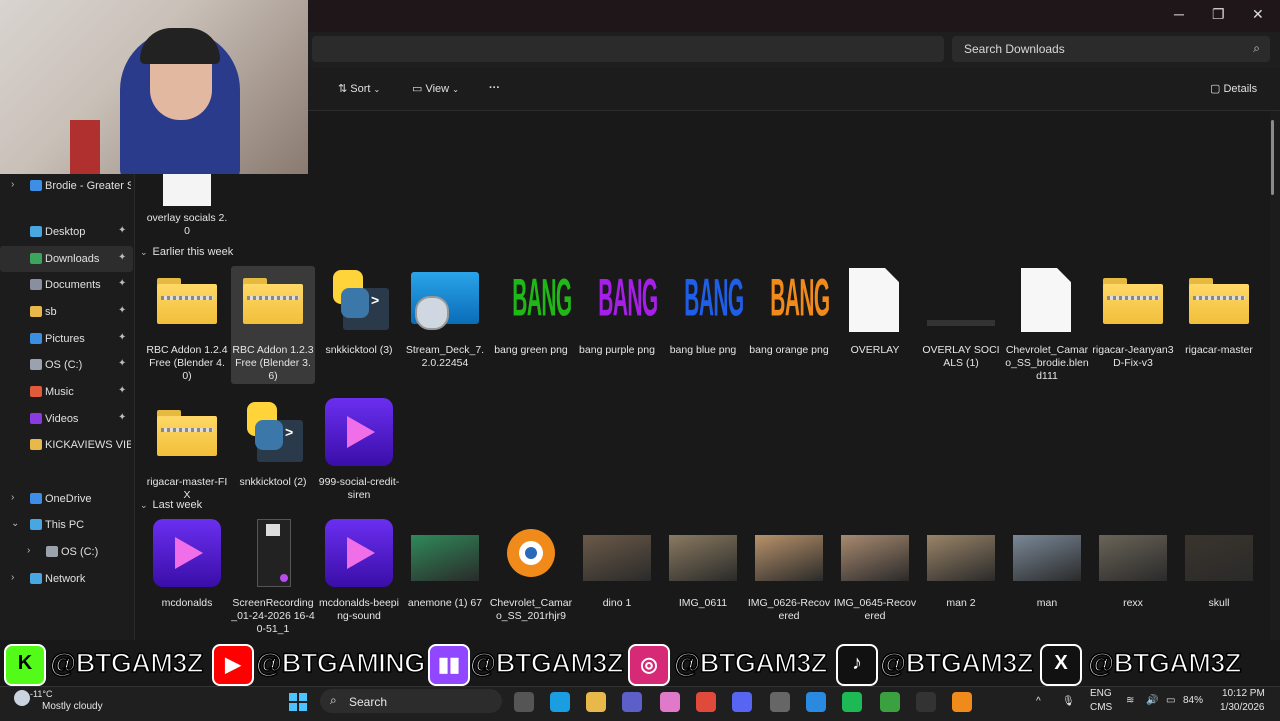 The height and width of the screenshot is (721, 1280). Describe the element at coordinates (36, 311) in the screenshot. I see `folder-icon` at that location.